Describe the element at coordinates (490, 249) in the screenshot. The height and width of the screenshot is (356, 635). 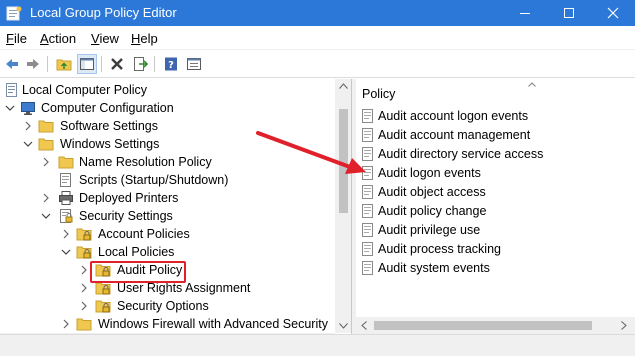
I see `list-item: Audit process tracking` at that location.